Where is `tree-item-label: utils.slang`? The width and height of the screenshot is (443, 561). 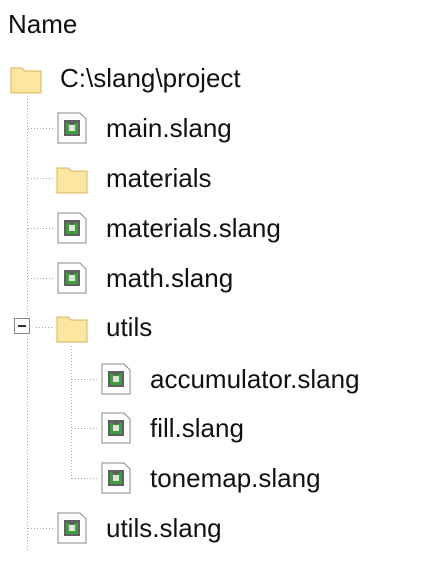 tree-item-label: utils.slang is located at coordinates (164, 528).